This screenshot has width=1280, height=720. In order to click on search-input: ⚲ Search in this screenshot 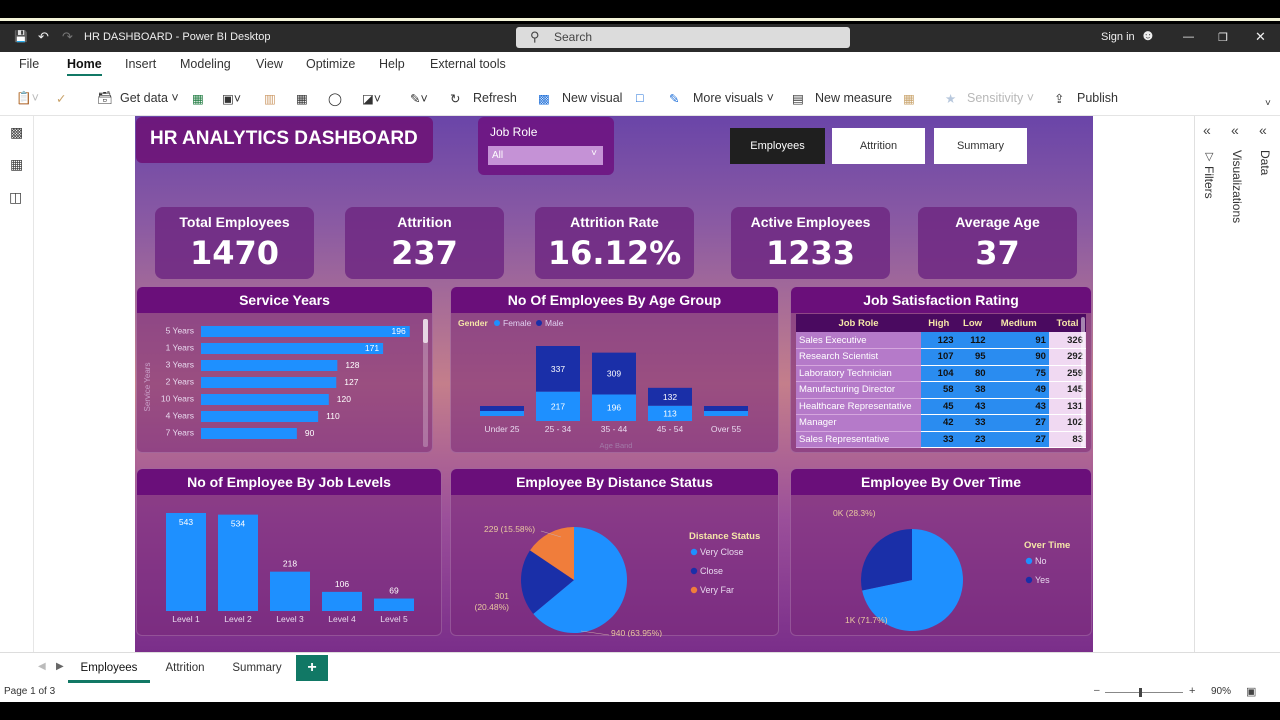, I will do `click(683, 37)`.